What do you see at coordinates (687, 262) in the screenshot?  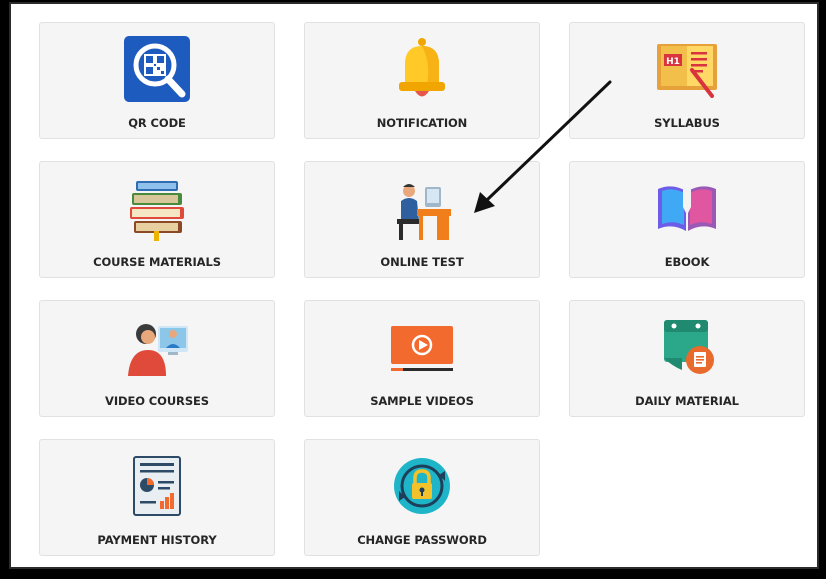 I see `tile-label: EBOOK` at bounding box center [687, 262].